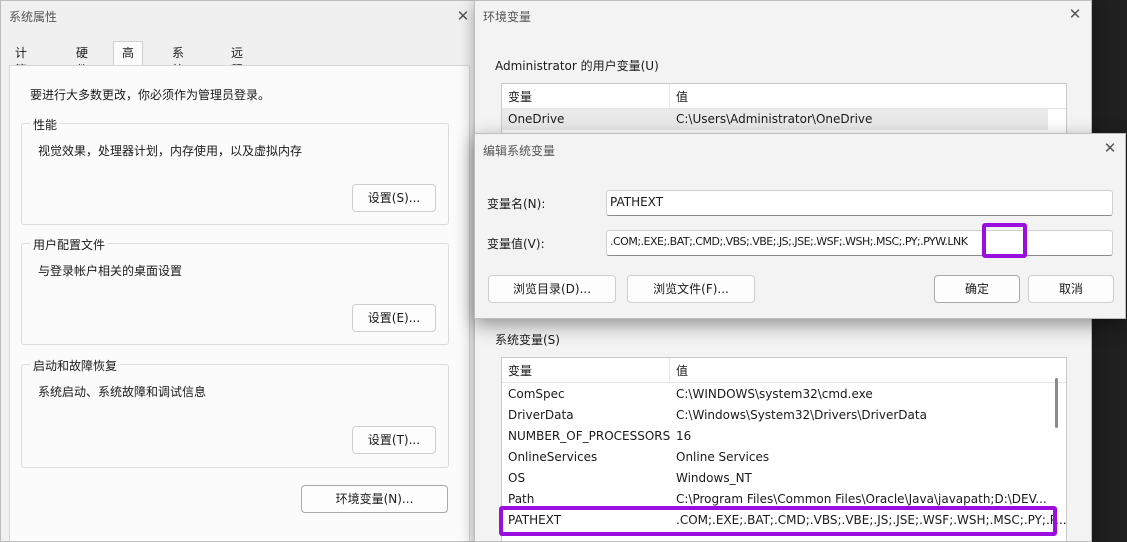 The width and height of the screenshot is (1127, 542). What do you see at coordinates (800, 149) in the screenshot?
I see `title-bar: 编辑系统变量 ✕` at bounding box center [800, 149].